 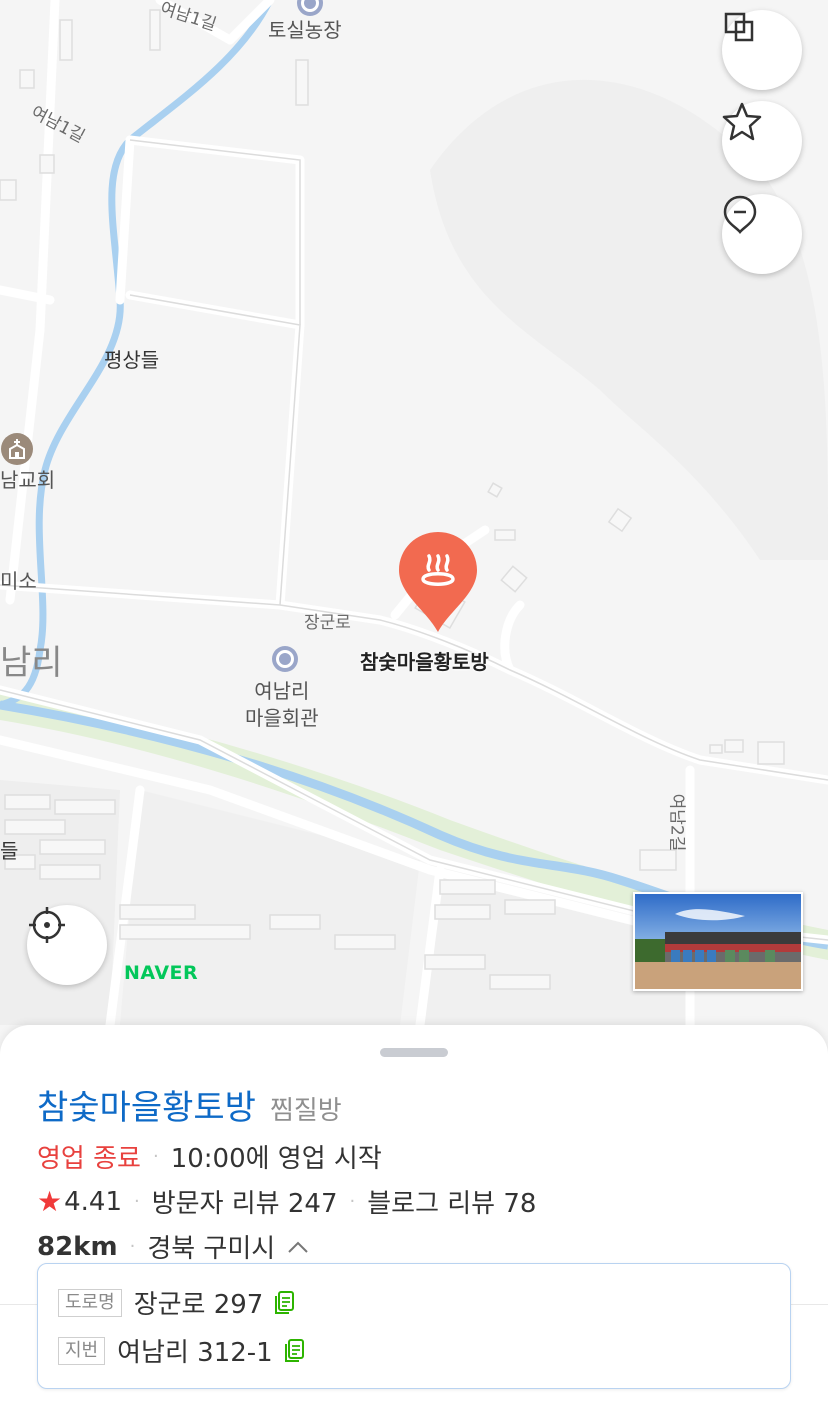 I want to click on sheet-drag-handle, so click(x=414, y=1052).